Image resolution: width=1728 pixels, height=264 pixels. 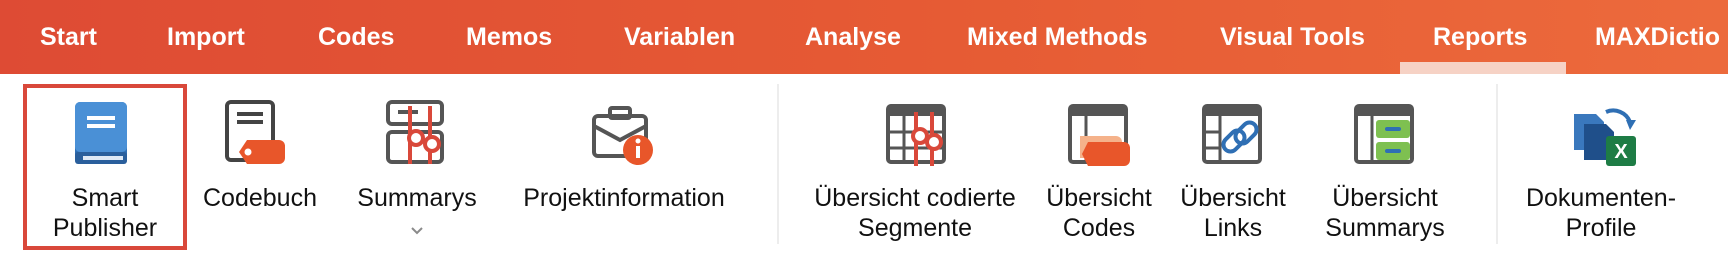 What do you see at coordinates (417, 231) in the screenshot?
I see `chevron-down-icon` at bounding box center [417, 231].